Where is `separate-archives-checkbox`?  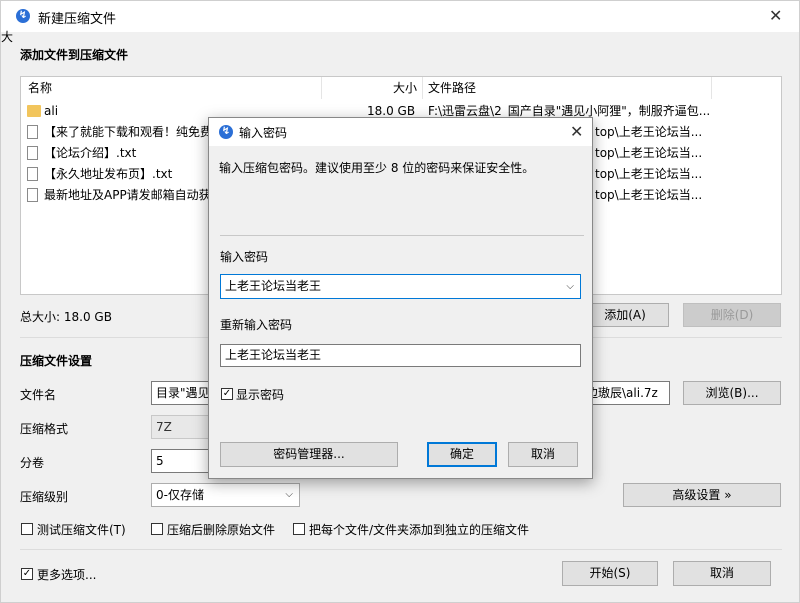 separate-archives-checkbox is located at coordinates (299, 529).